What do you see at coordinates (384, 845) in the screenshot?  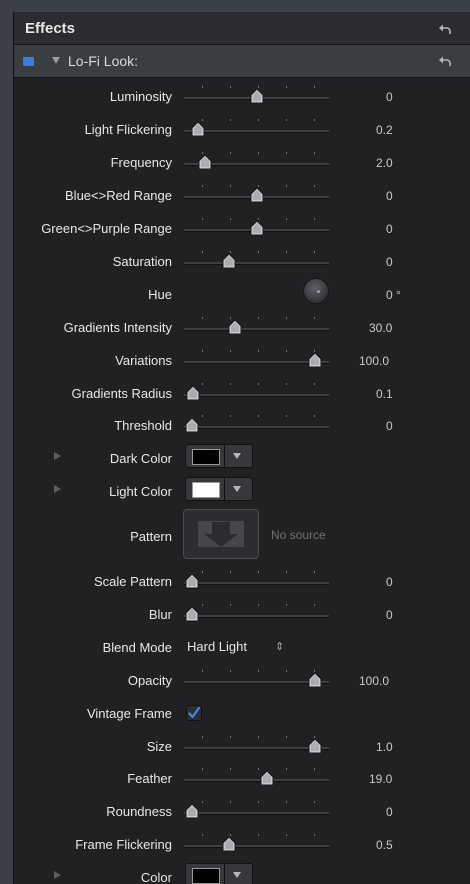 I see `frame-flickering-value: 0.5` at bounding box center [384, 845].